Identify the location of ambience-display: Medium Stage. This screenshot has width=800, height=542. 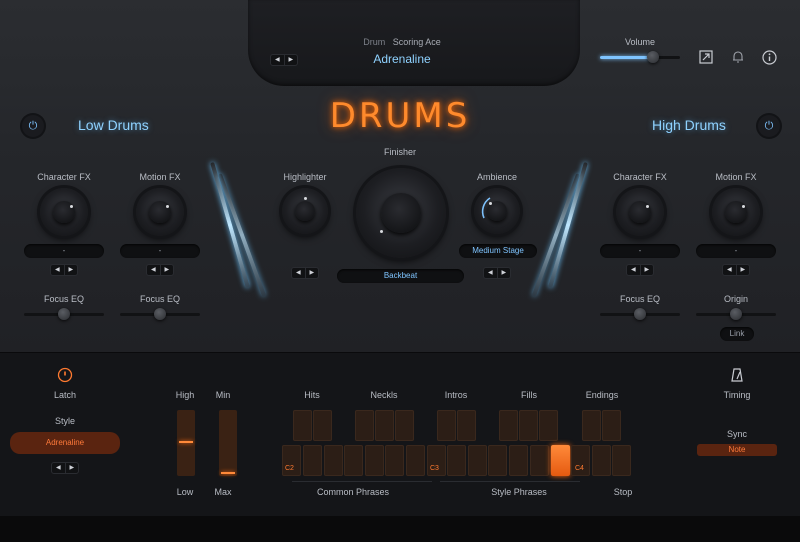
(498, 251).